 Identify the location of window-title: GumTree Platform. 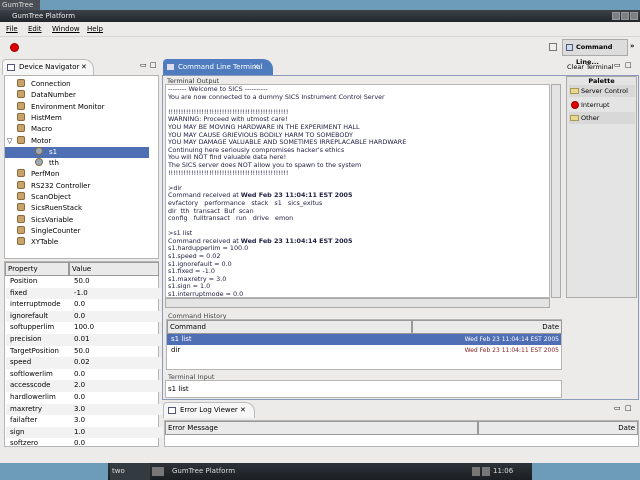
(44, 16).